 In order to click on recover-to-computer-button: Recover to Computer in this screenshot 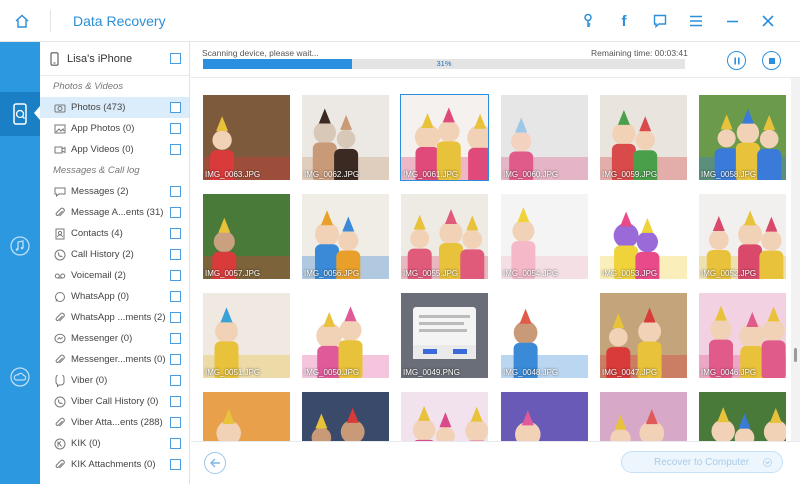, I will do `click(702, 462)`.